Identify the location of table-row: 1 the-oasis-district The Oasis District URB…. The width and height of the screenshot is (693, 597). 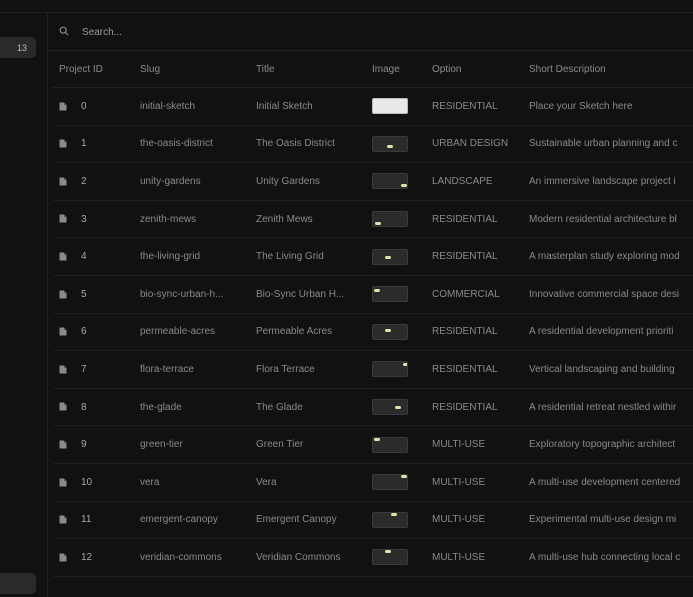
(373, 144).